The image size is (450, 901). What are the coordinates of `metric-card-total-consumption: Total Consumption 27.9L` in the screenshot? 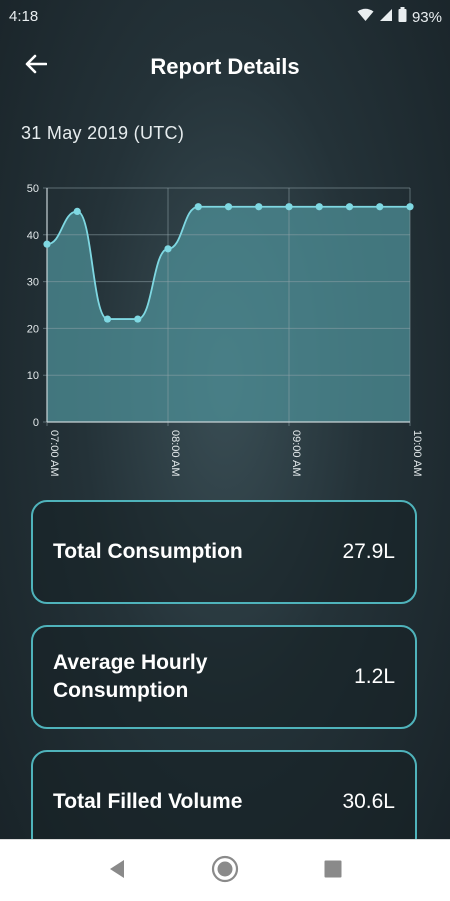 It's located at (224, 552).